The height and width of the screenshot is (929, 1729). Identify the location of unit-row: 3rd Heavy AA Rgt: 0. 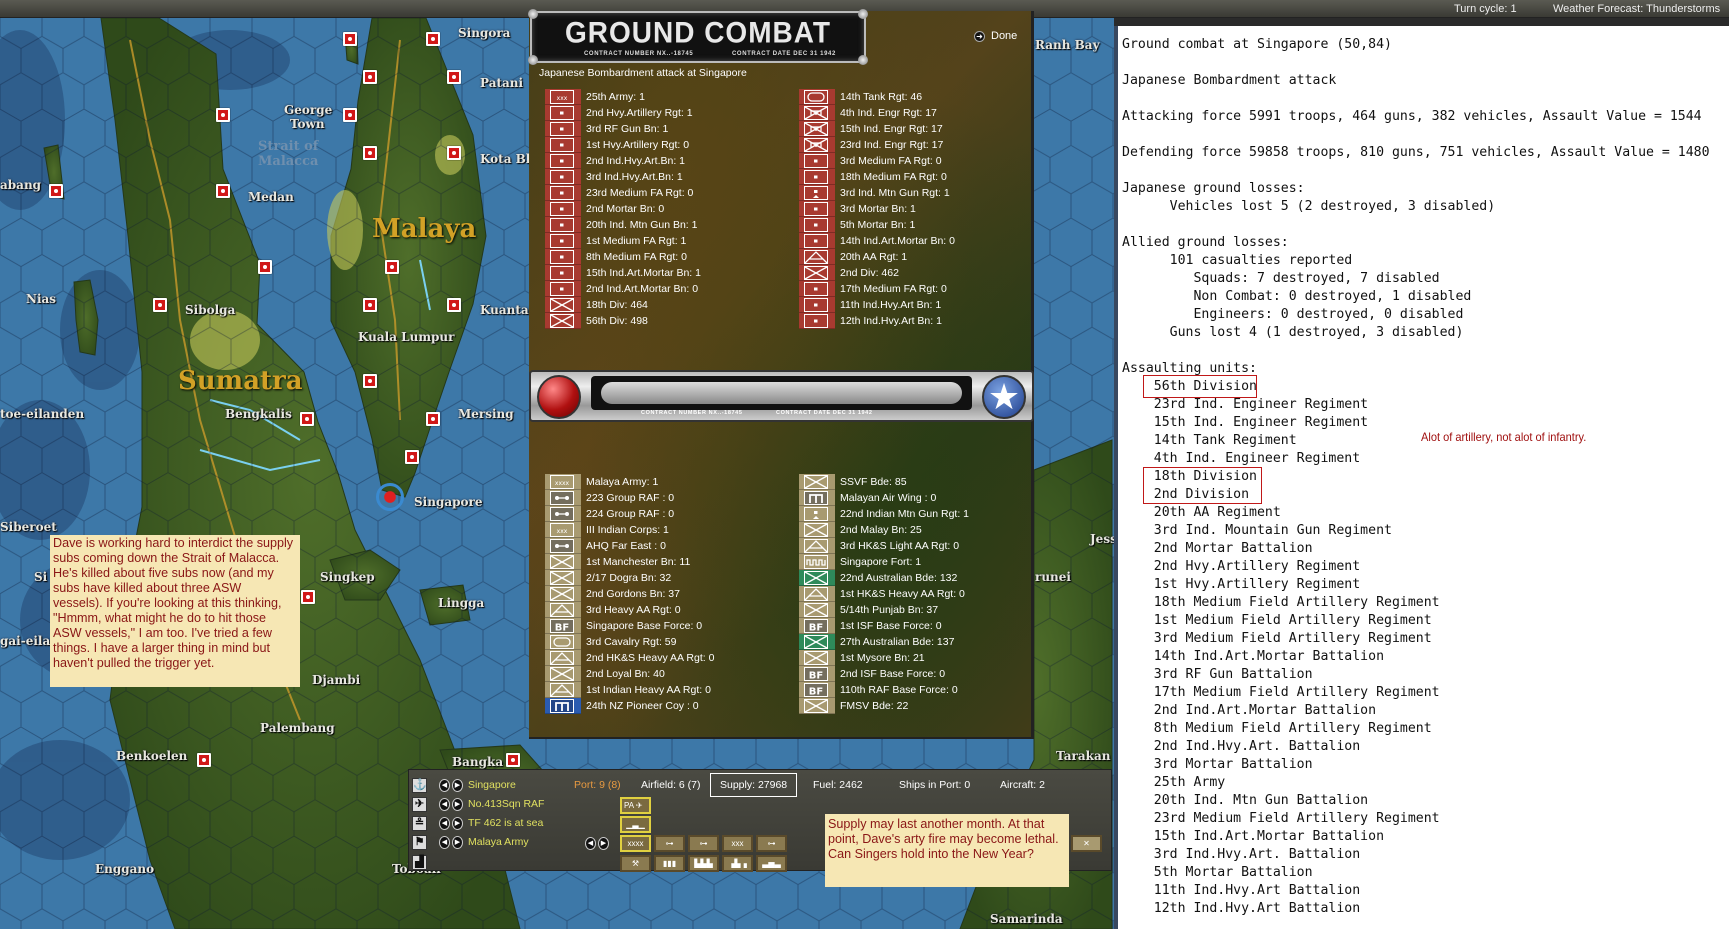
(660, 610).